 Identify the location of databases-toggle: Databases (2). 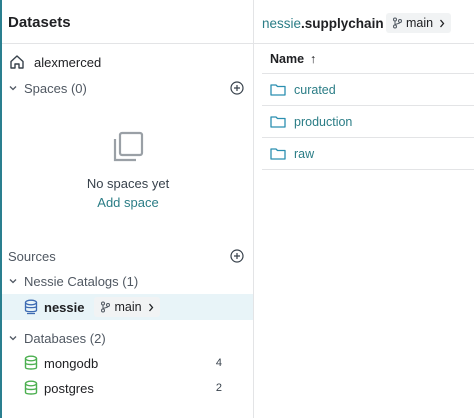
(128, 338).